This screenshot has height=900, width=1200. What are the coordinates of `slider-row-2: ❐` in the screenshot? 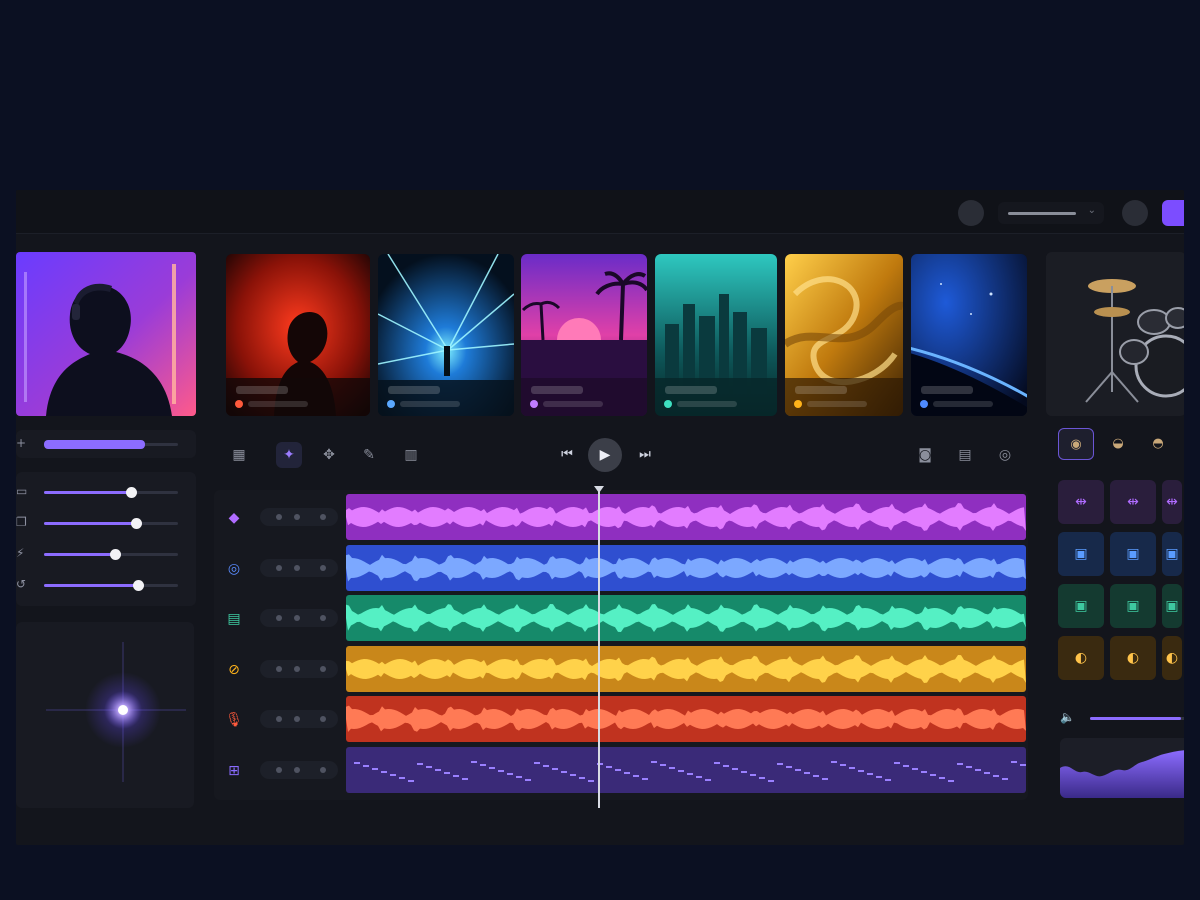 It's located at (106, 523).